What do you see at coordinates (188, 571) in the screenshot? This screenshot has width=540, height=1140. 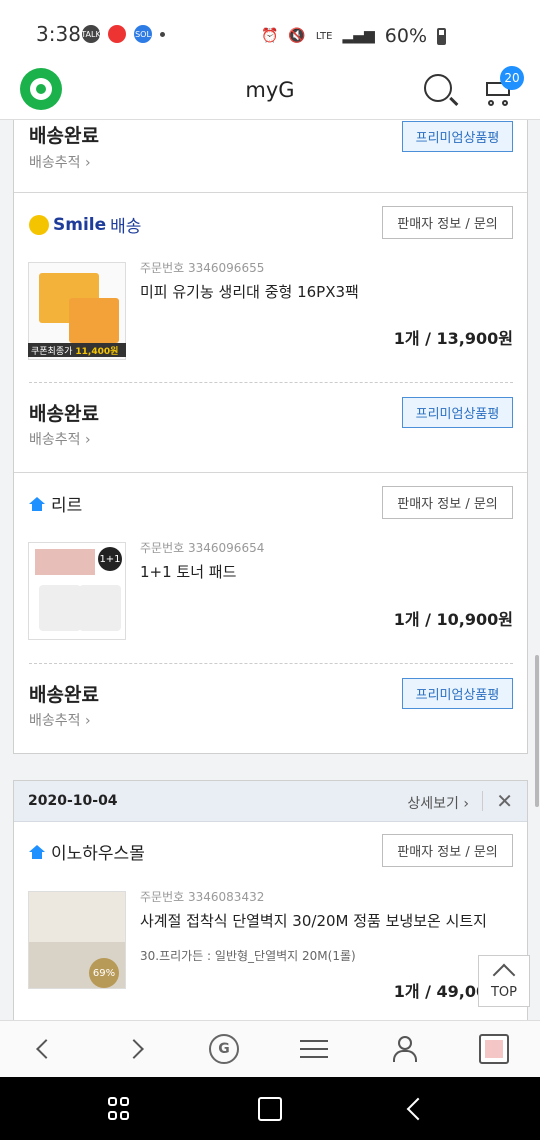 I see `product-name: 1+1 토너 패드` at bounding box center [188, 571].